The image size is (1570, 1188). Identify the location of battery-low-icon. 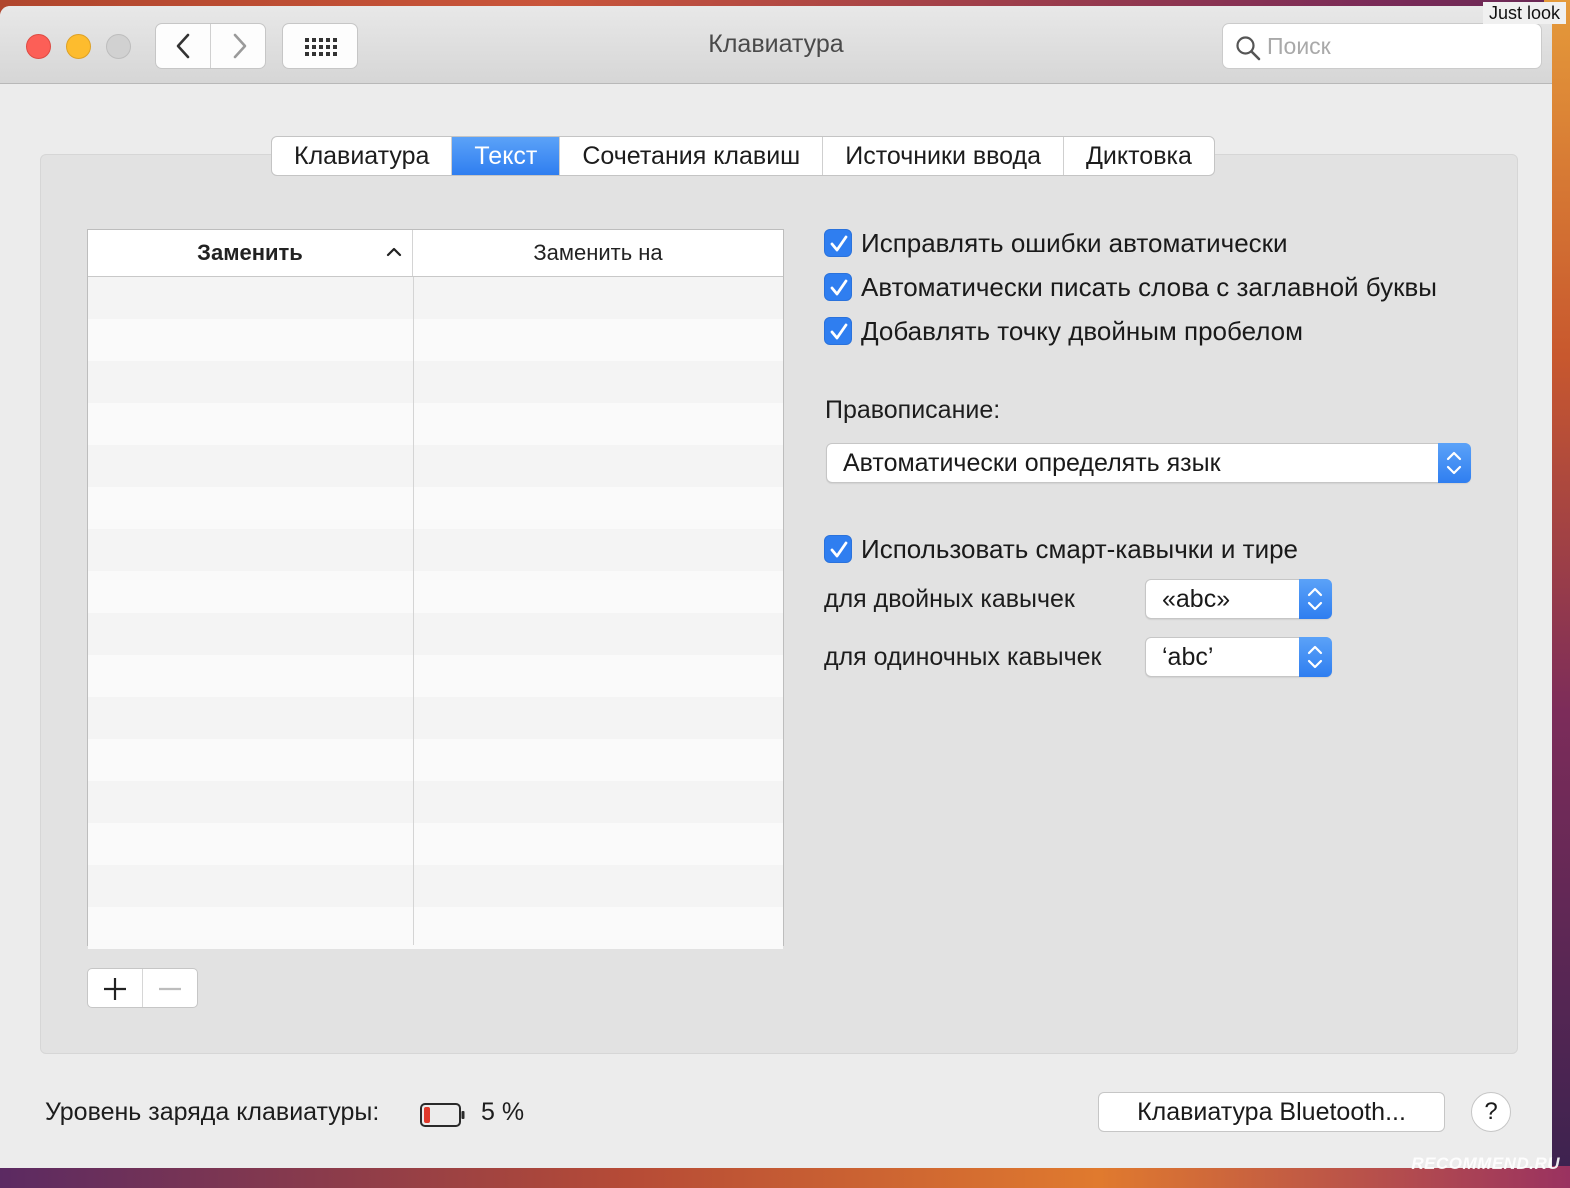
(442, 1115).